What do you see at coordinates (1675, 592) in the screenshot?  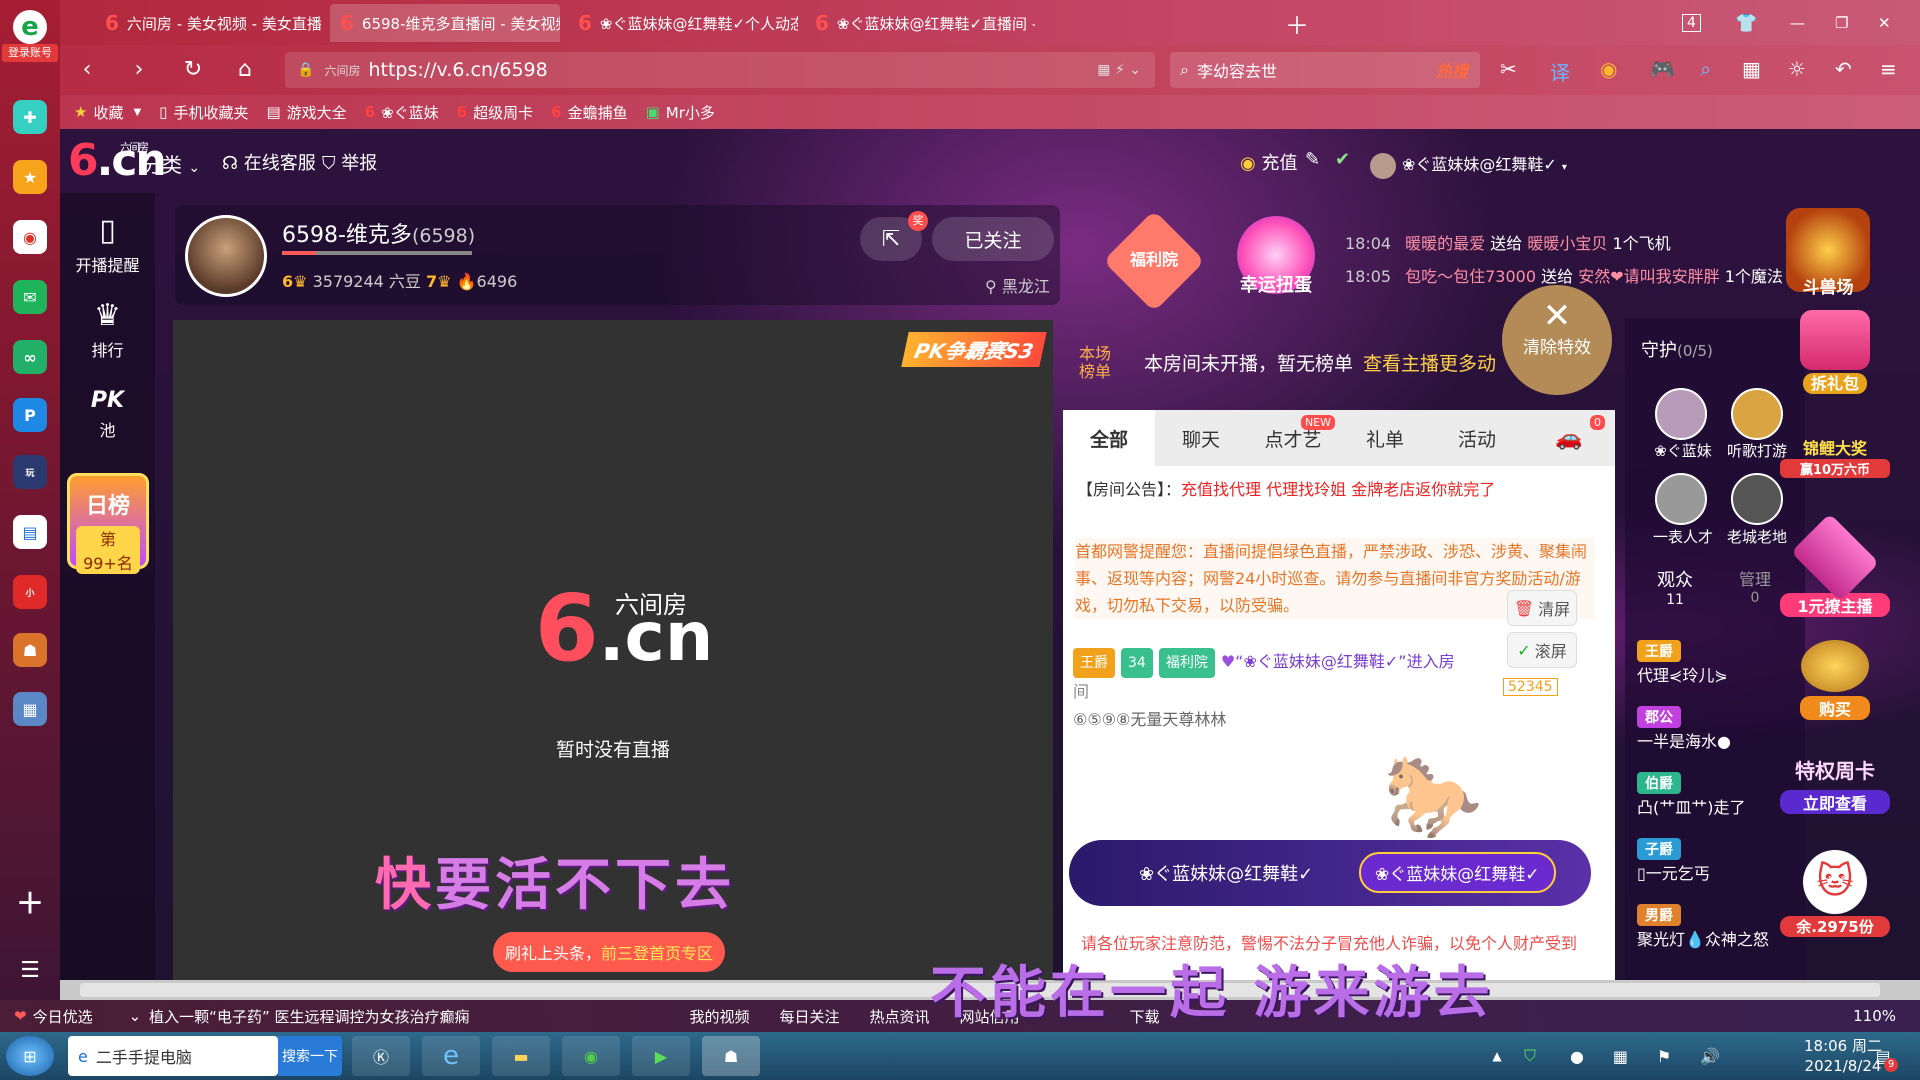 I see `tab-audience: 观众 11` at bounding box center [1675, 592].